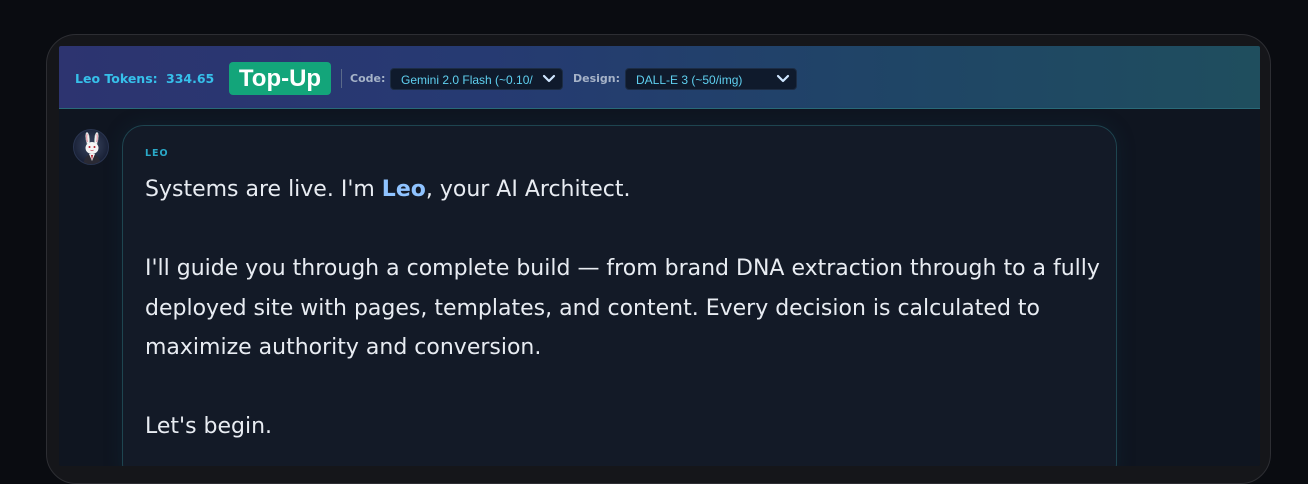  Describe the element at coordinates (280, 78) in the screenshot. I see `top-up-button: Top-Up` at that location.